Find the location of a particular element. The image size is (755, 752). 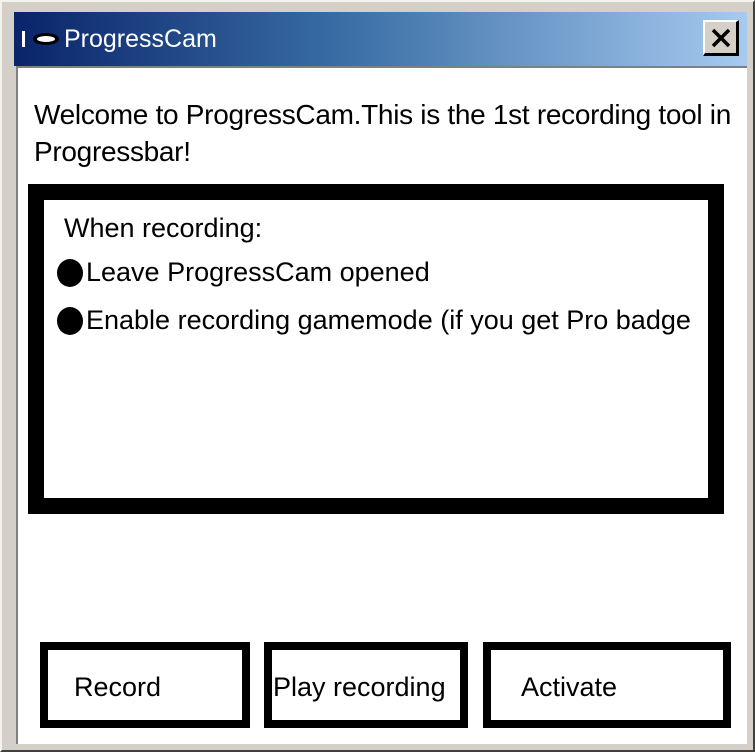

list-item: Leave ProgressCam opened is located at coordinates (377, 272).